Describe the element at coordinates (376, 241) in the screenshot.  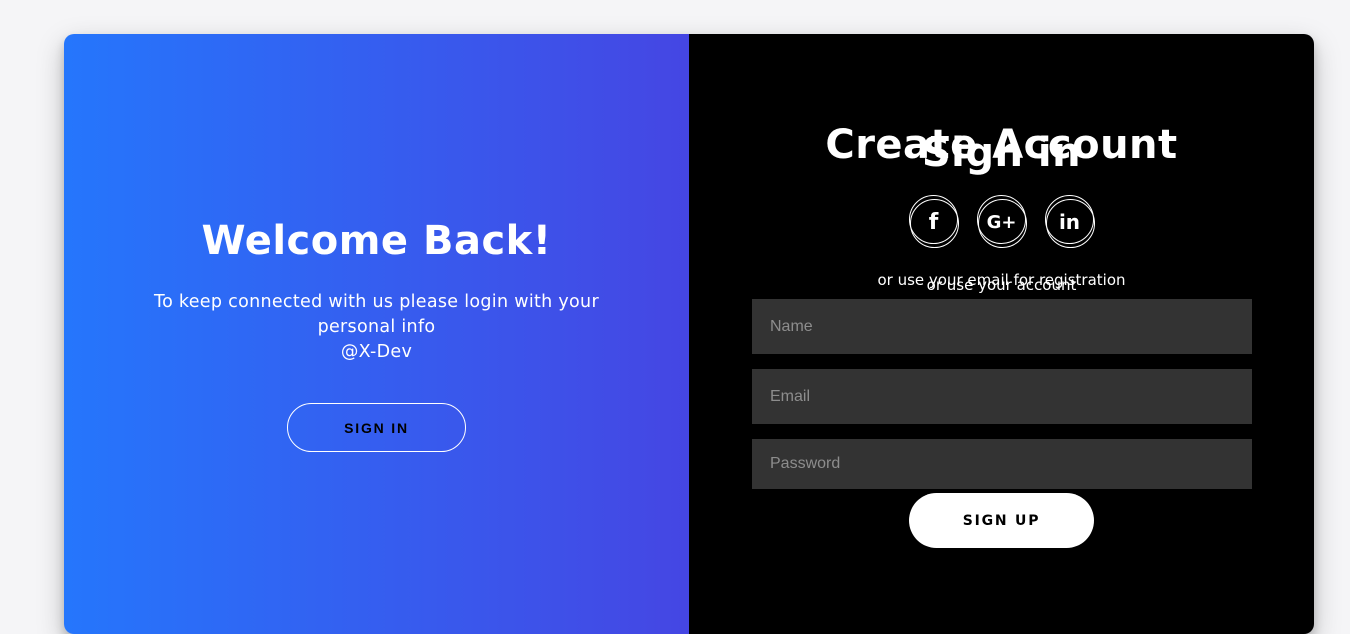
I see `welcome-title: Welcome Back!` at that location.